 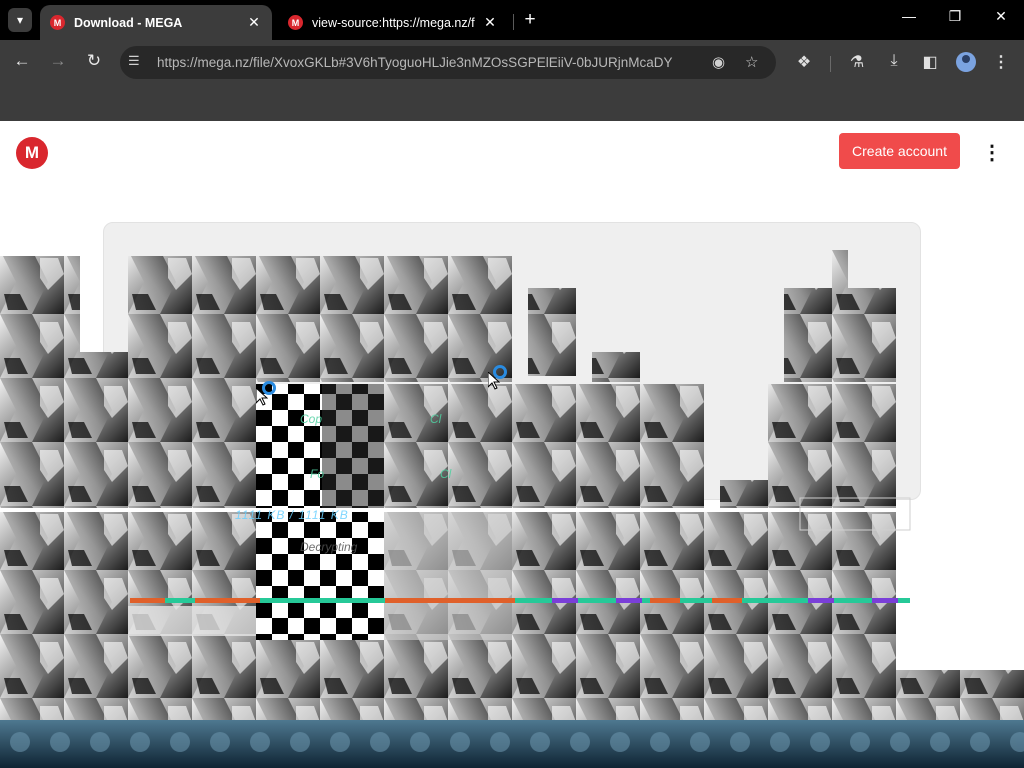 I want to click on menu-icon: ⋮, so click(x=1001, y=62).